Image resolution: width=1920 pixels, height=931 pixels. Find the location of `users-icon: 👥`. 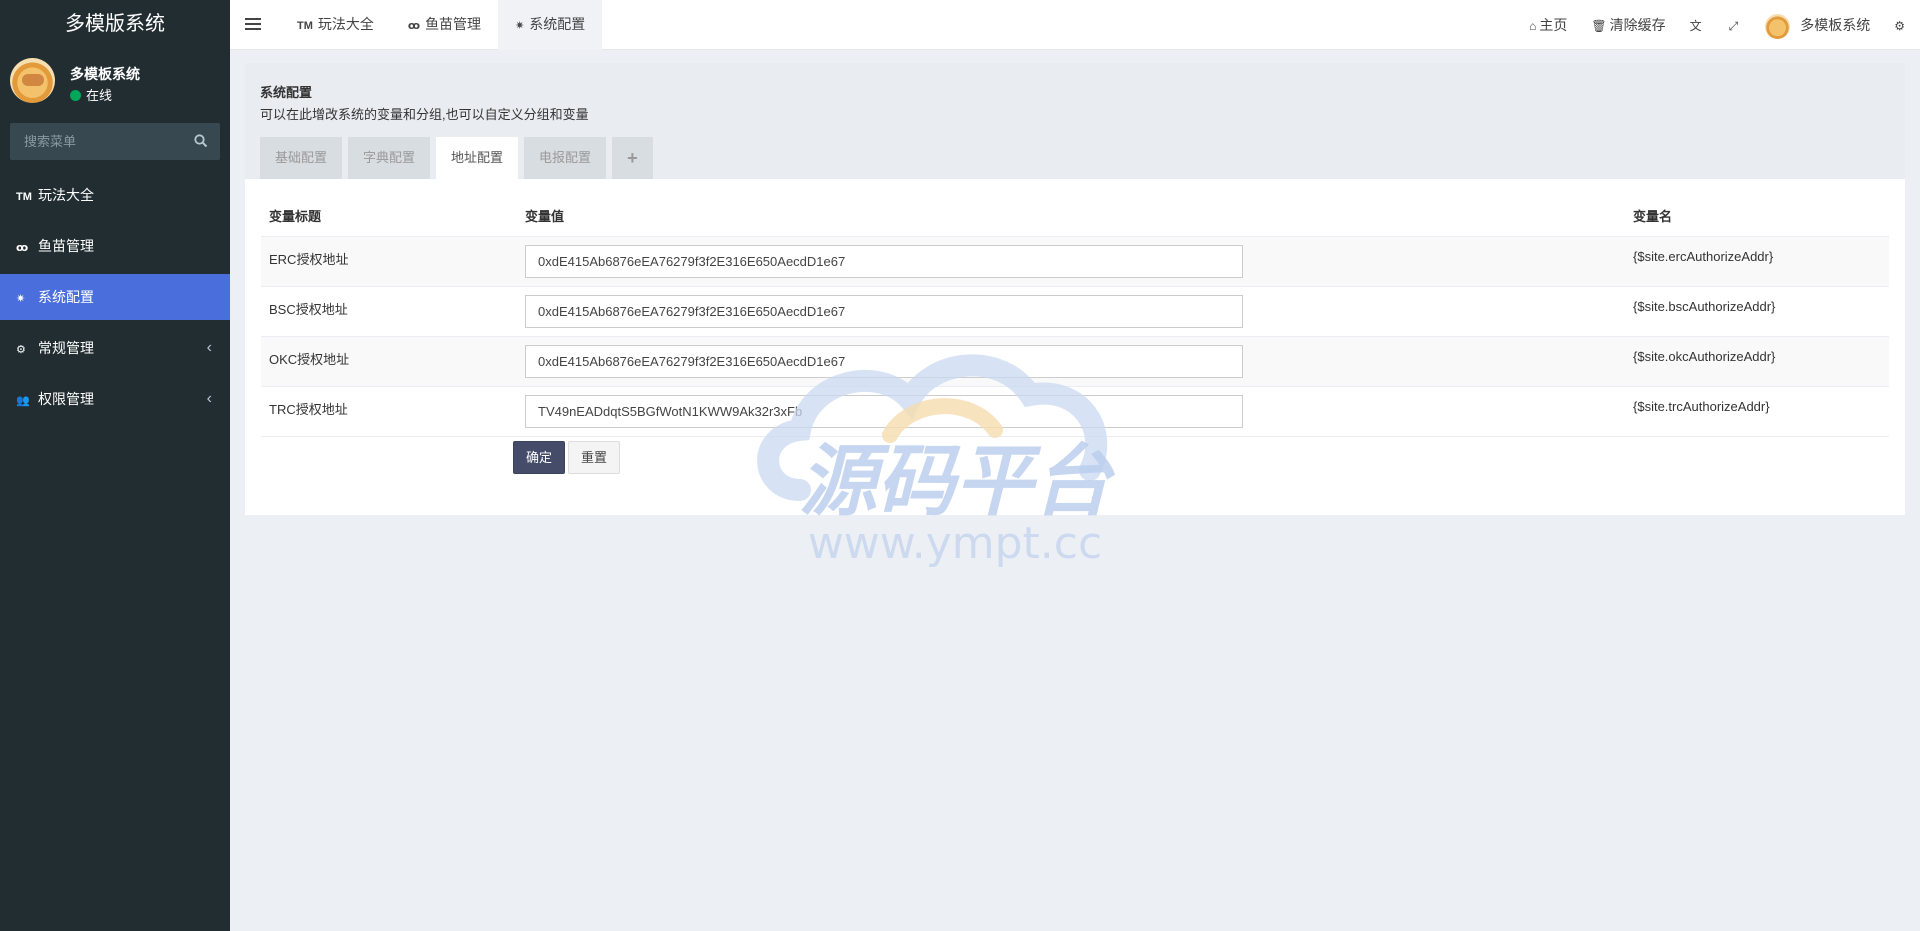

users-icon: 👥 is located at coordinates (23, 401).